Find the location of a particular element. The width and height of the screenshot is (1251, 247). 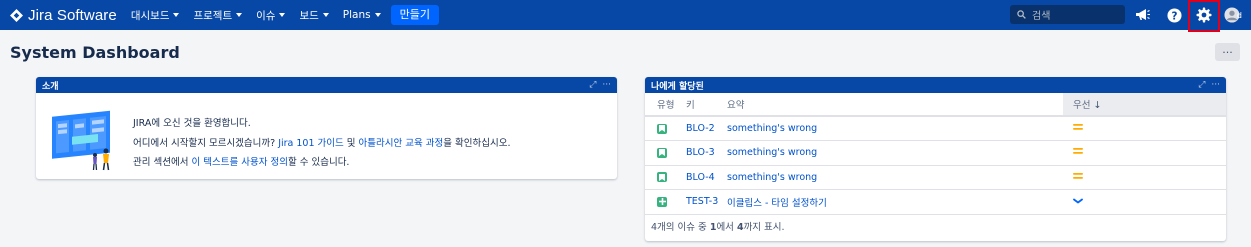

nav-boards: 보드 is located at coordinates (314, 15).